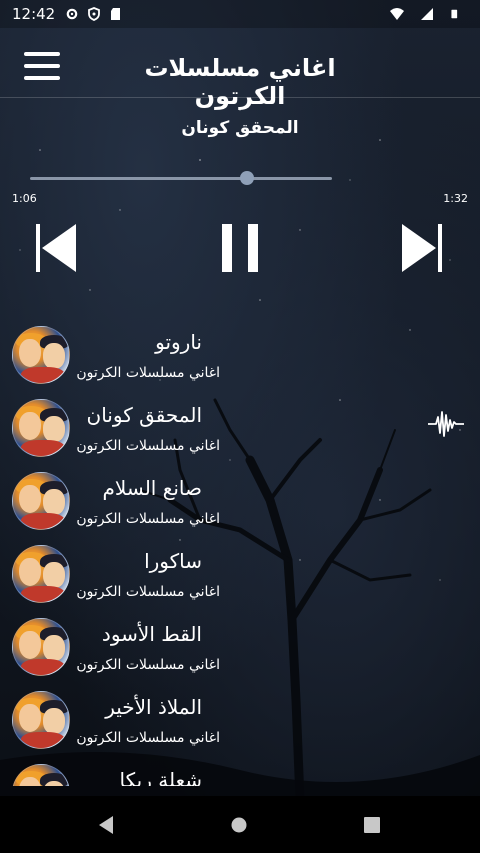 The height and width of the screenshot is (853, 480). What do you see at coordinates (178, 342) in the screenshot?
I see `song-title: ناروتو` at bounding box center [178, 342].